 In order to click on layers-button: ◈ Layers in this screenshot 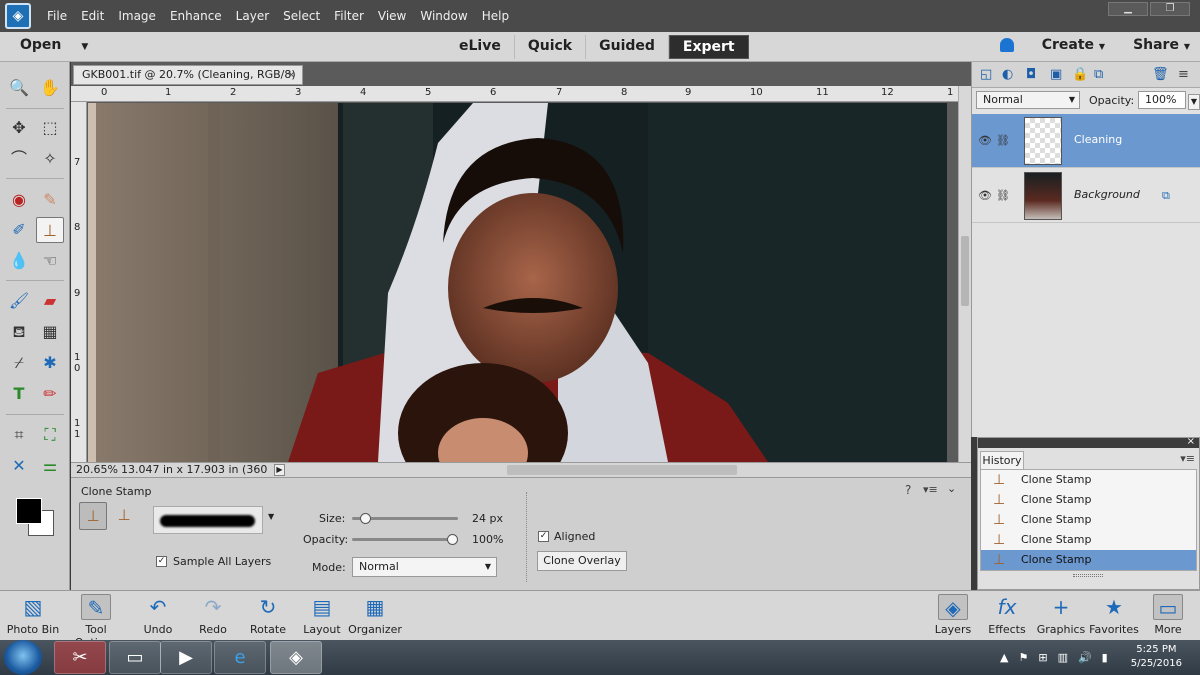, I will do `click(953, 615)`.